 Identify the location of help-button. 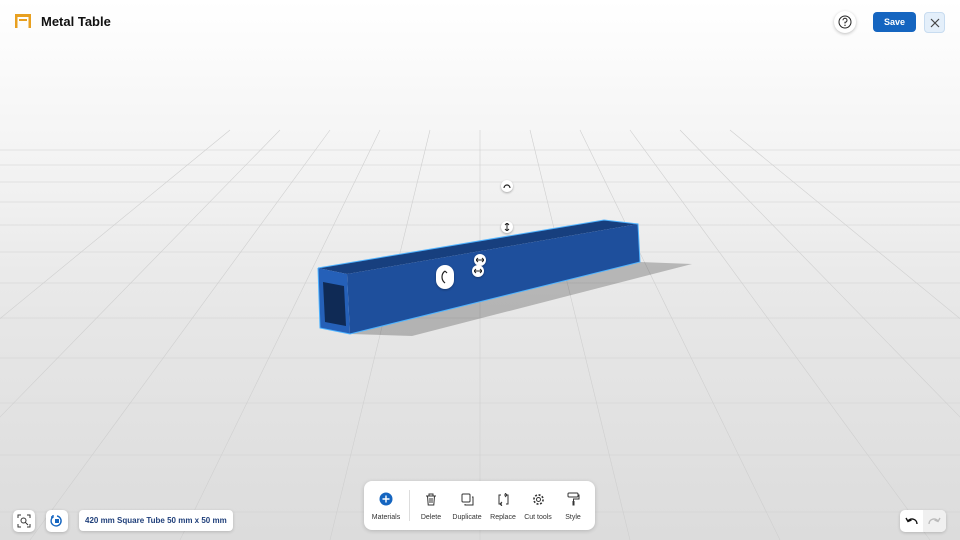
(845, 22).